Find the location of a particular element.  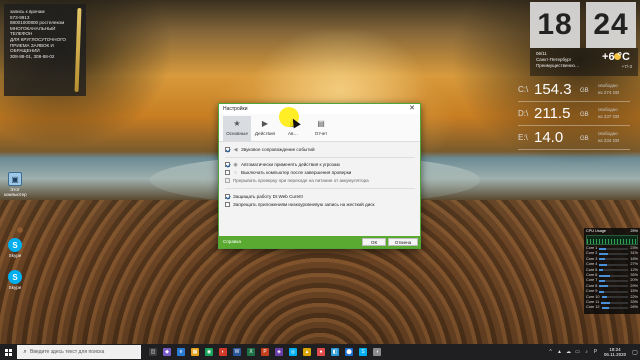

taskbar-app-button: S is located at coordinates (363, 352).